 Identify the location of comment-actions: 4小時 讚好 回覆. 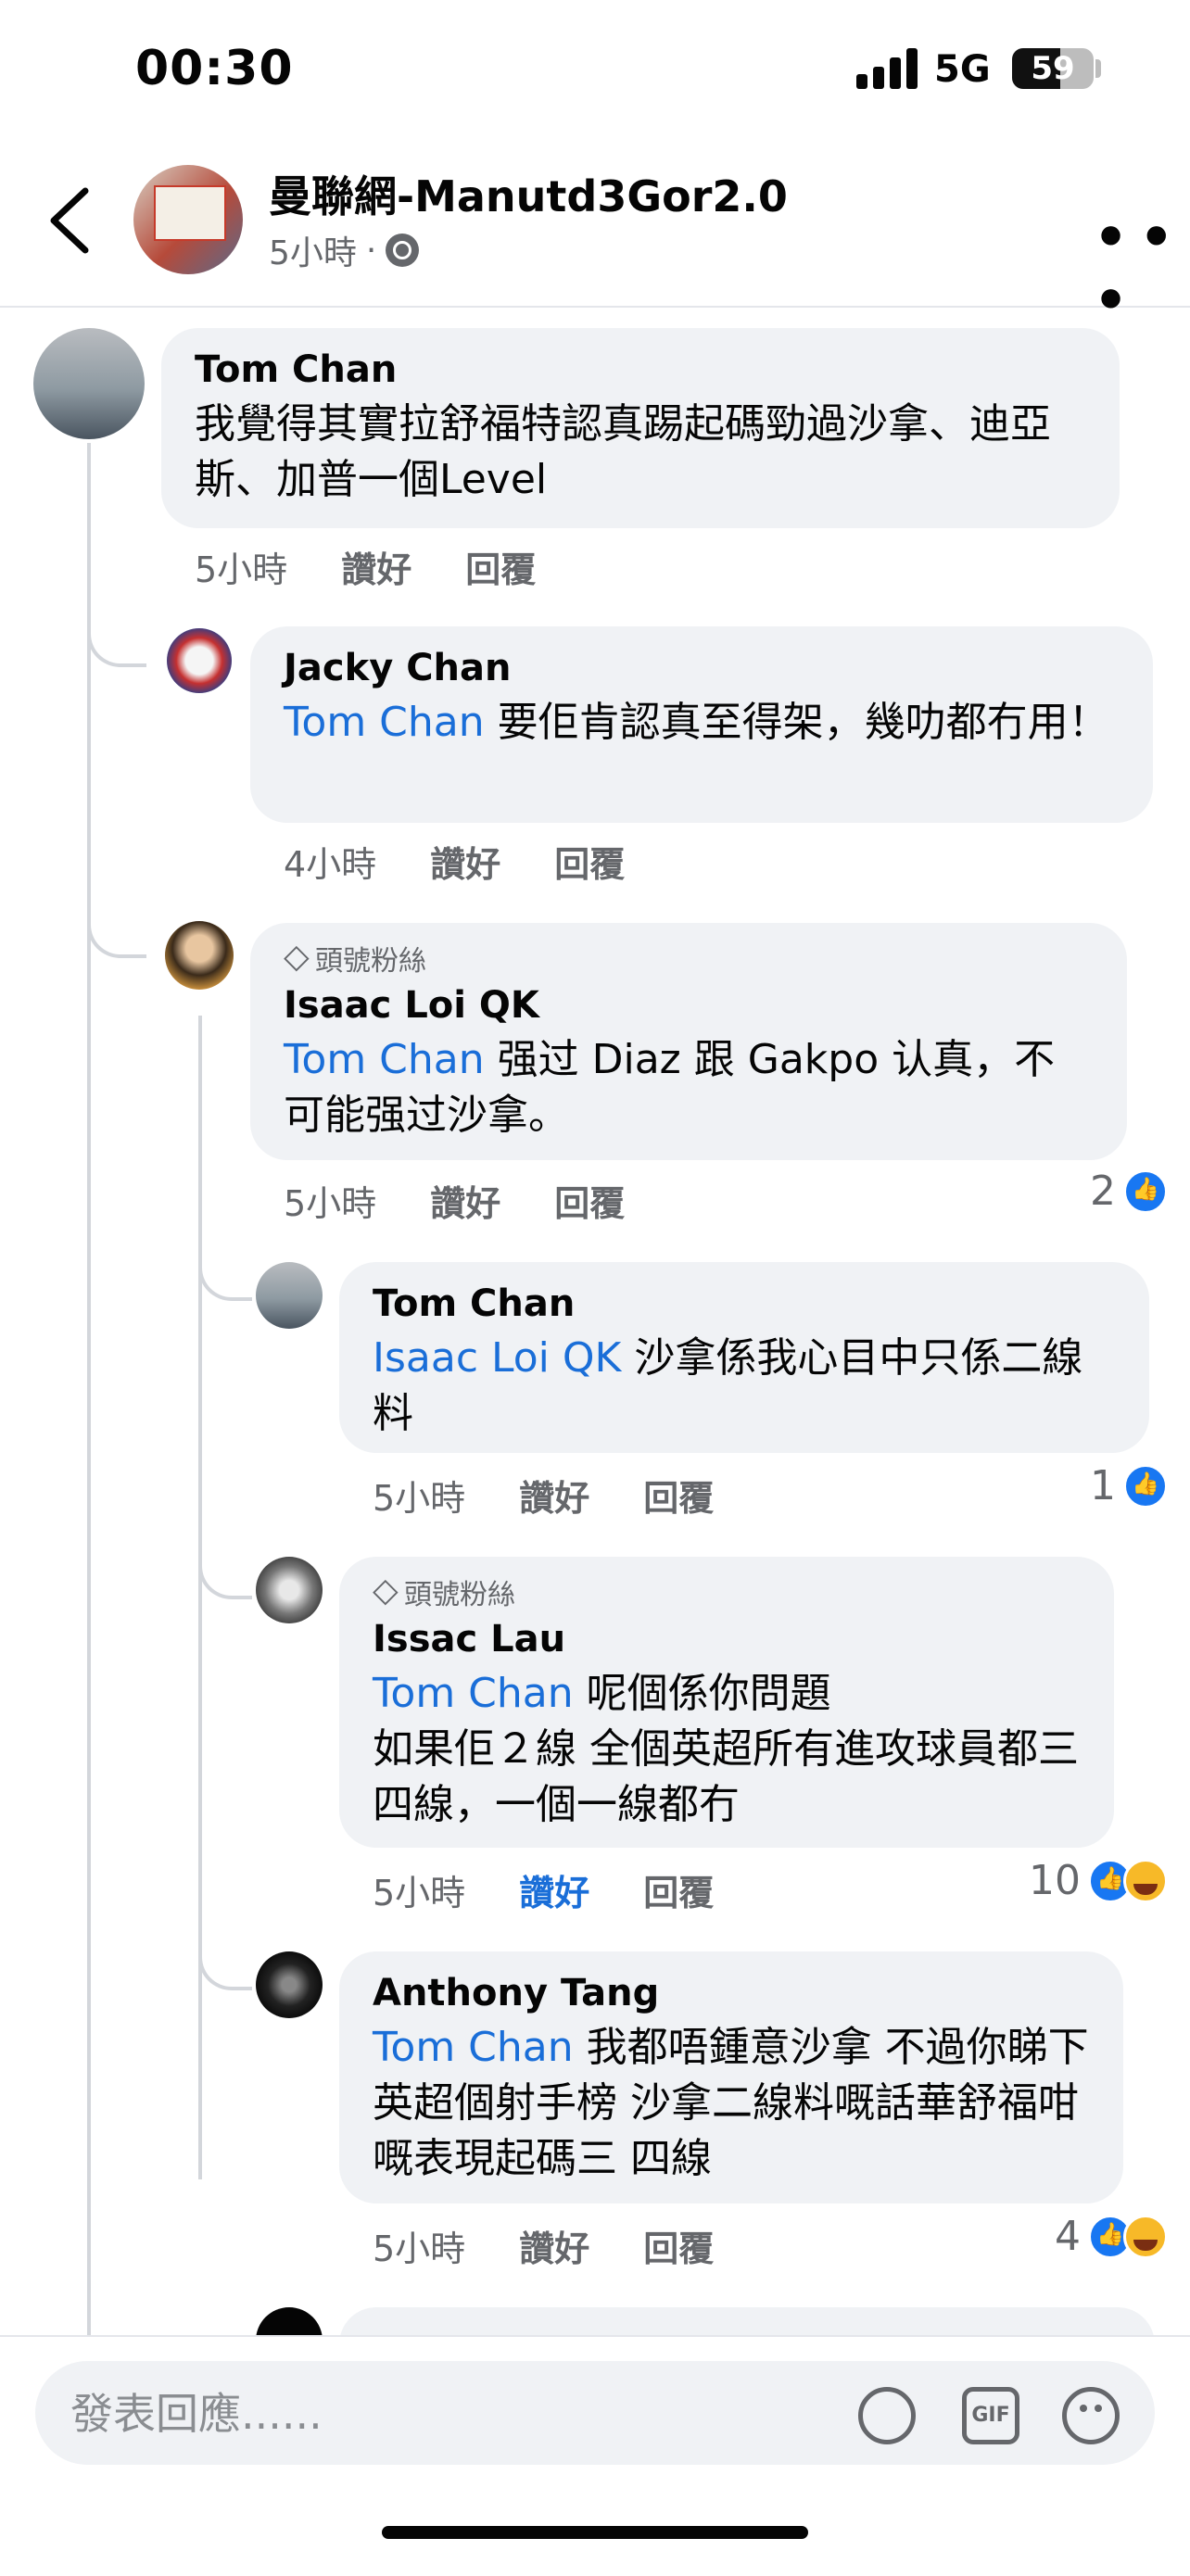
(454, 861).